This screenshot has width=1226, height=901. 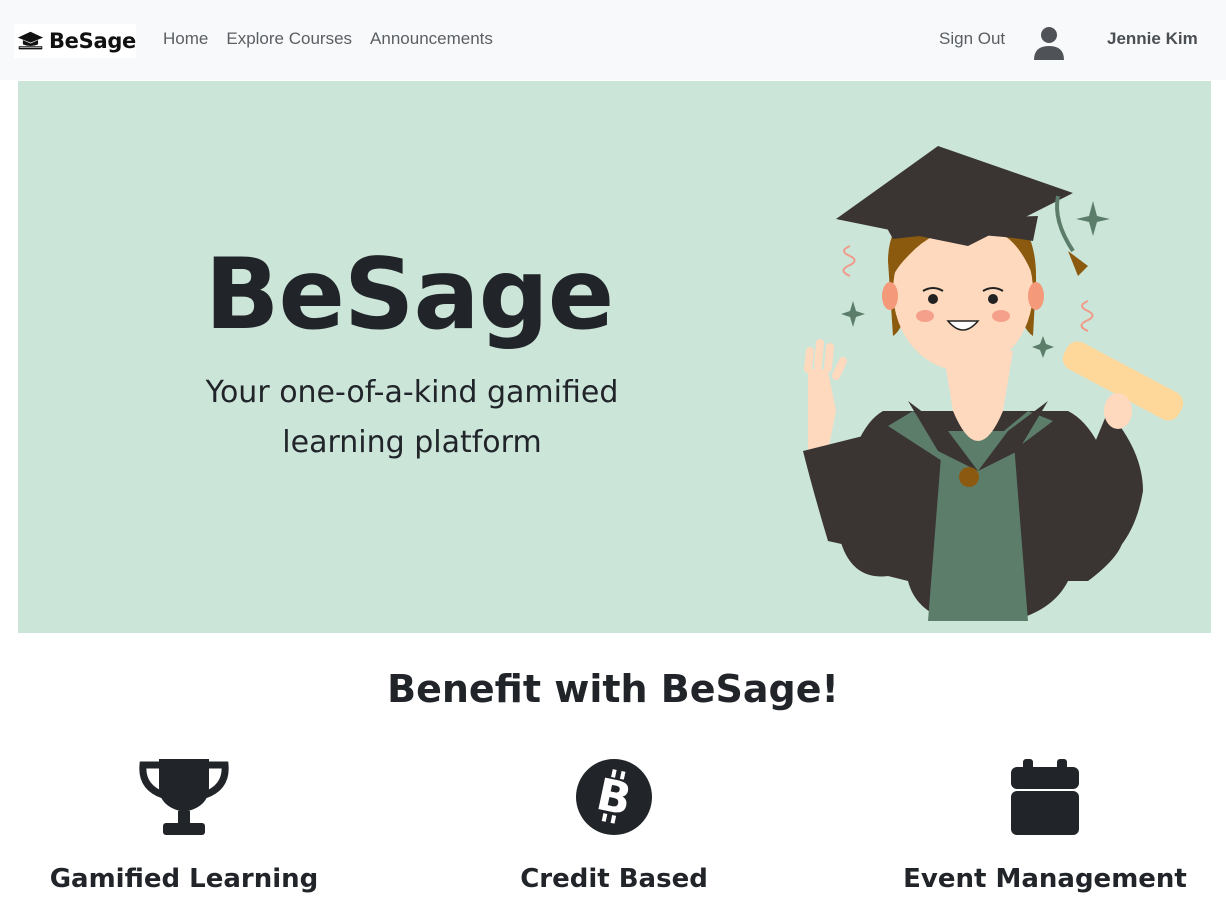 I want to click on benefits-heading: Benefit with BeSage!, so click(x=613, y=689).